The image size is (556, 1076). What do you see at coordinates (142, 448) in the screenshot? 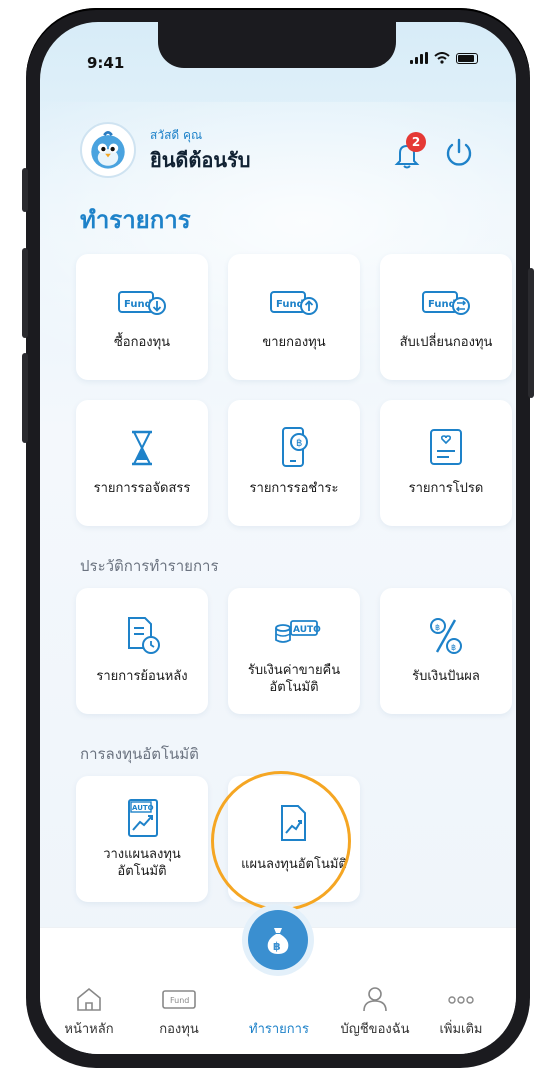
I see `hourglass-icon` at bounding box center [142, 448].